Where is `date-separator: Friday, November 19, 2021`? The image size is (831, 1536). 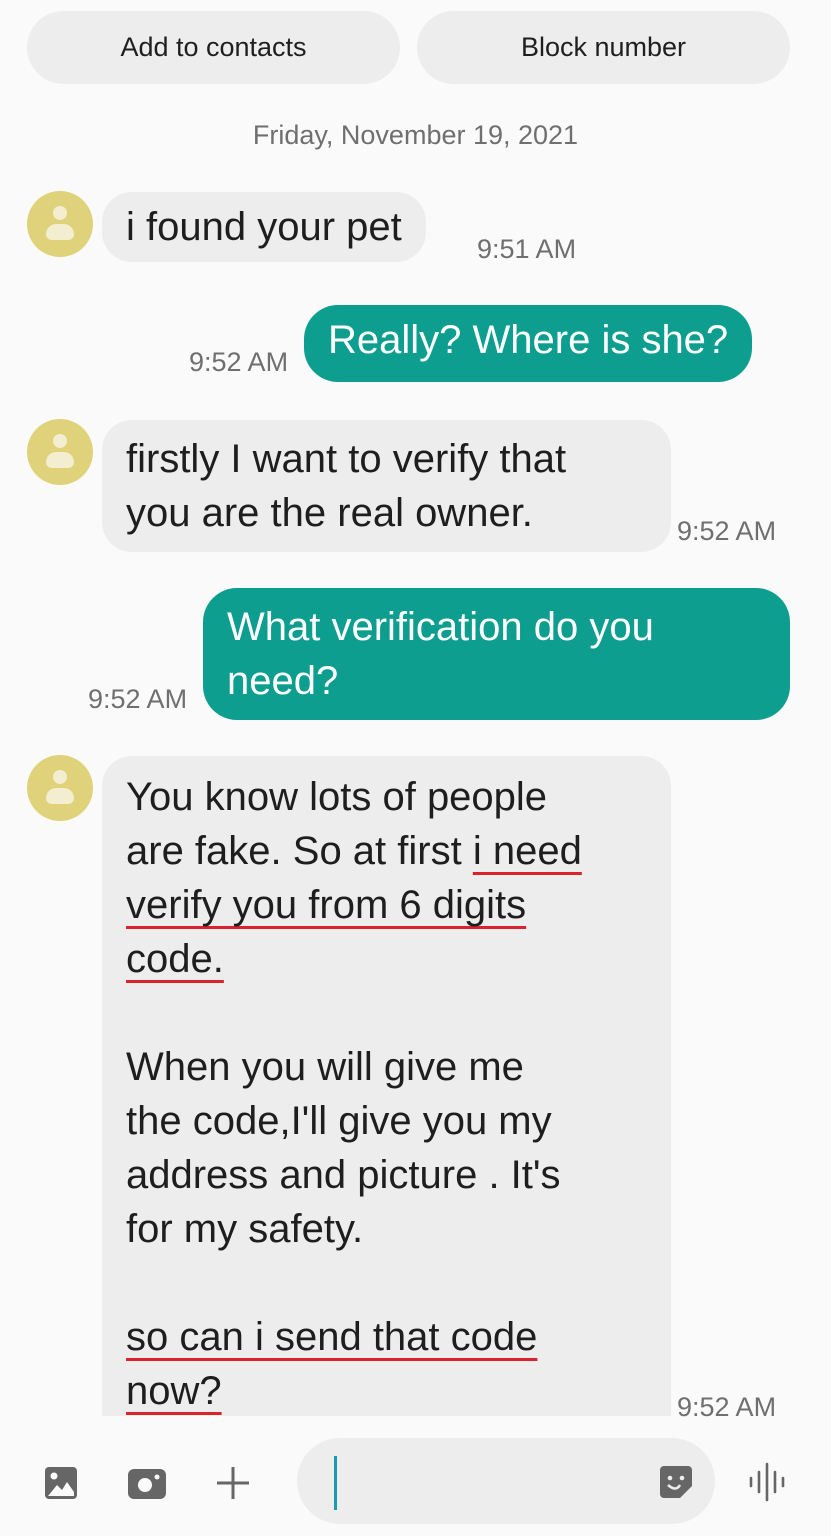 date-separator: Friday, November 19, 2021 is located at coordinates (415, 135).